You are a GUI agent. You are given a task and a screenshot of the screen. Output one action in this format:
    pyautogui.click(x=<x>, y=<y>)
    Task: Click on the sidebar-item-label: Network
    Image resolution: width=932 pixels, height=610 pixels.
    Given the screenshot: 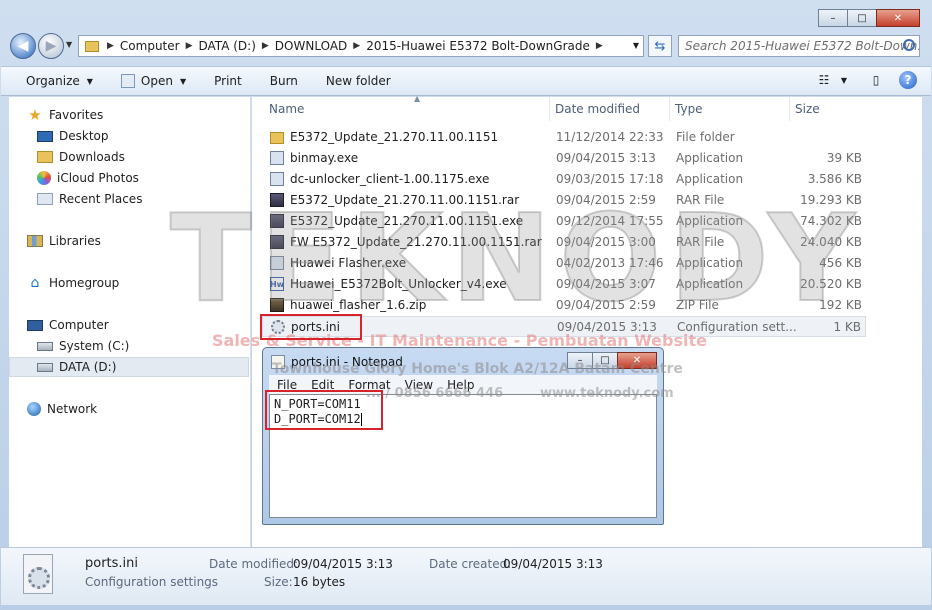 What is the action you would take?
    pyautogui.click(x=72, y=409)
    